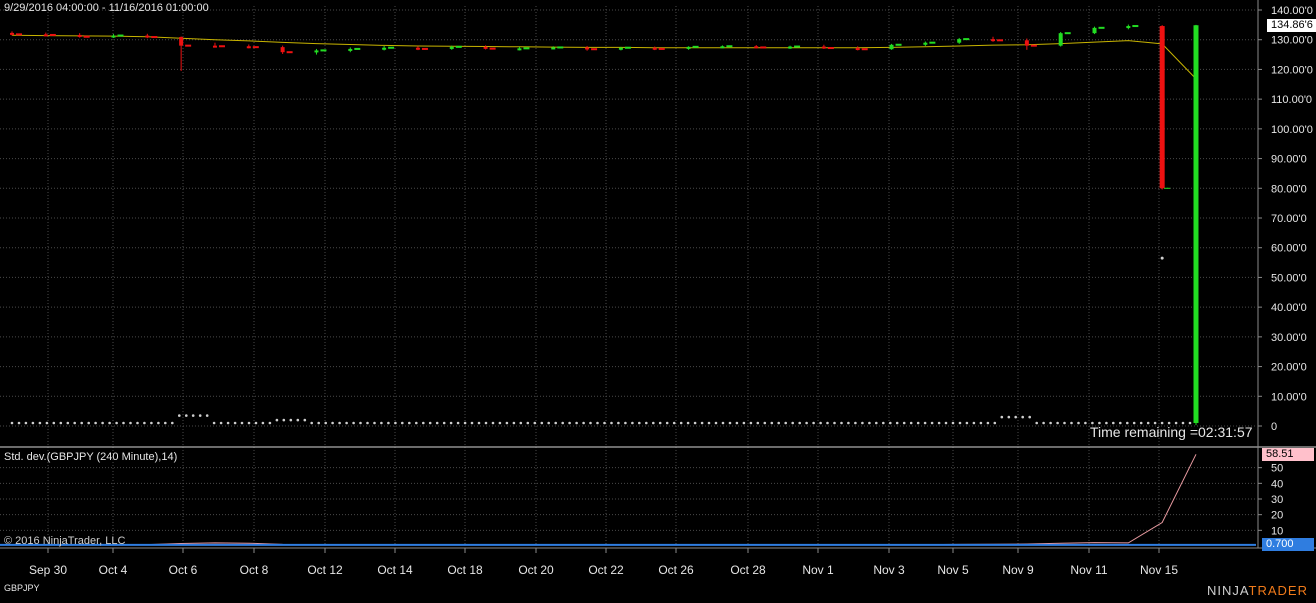 The height and width of the screenshot is (603, 1316). Describe the element at coordinates (395, 570) in the screenshot. I see `xtick-label-5: Oct 14` at that location.